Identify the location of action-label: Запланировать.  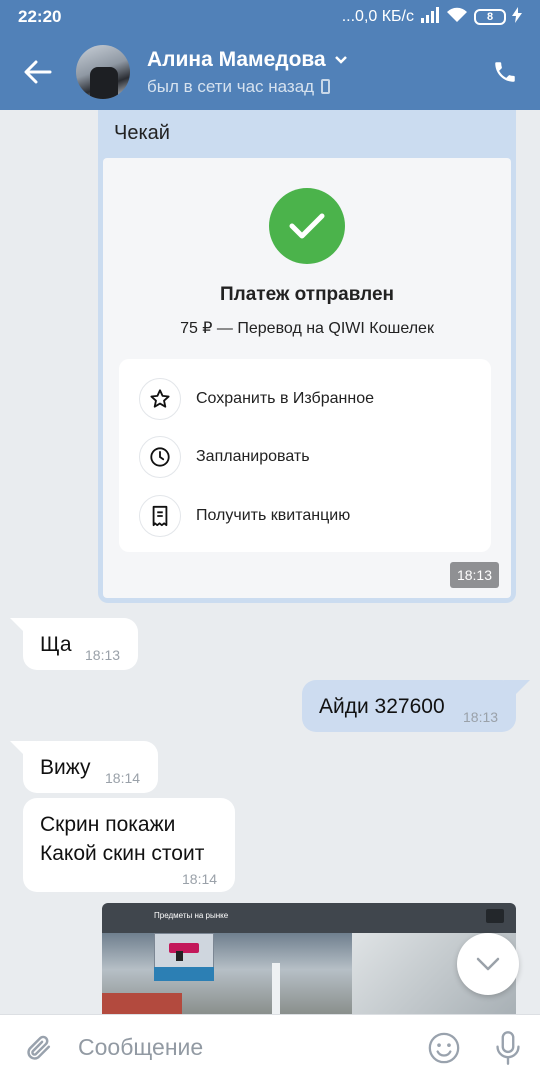
(253, 456).